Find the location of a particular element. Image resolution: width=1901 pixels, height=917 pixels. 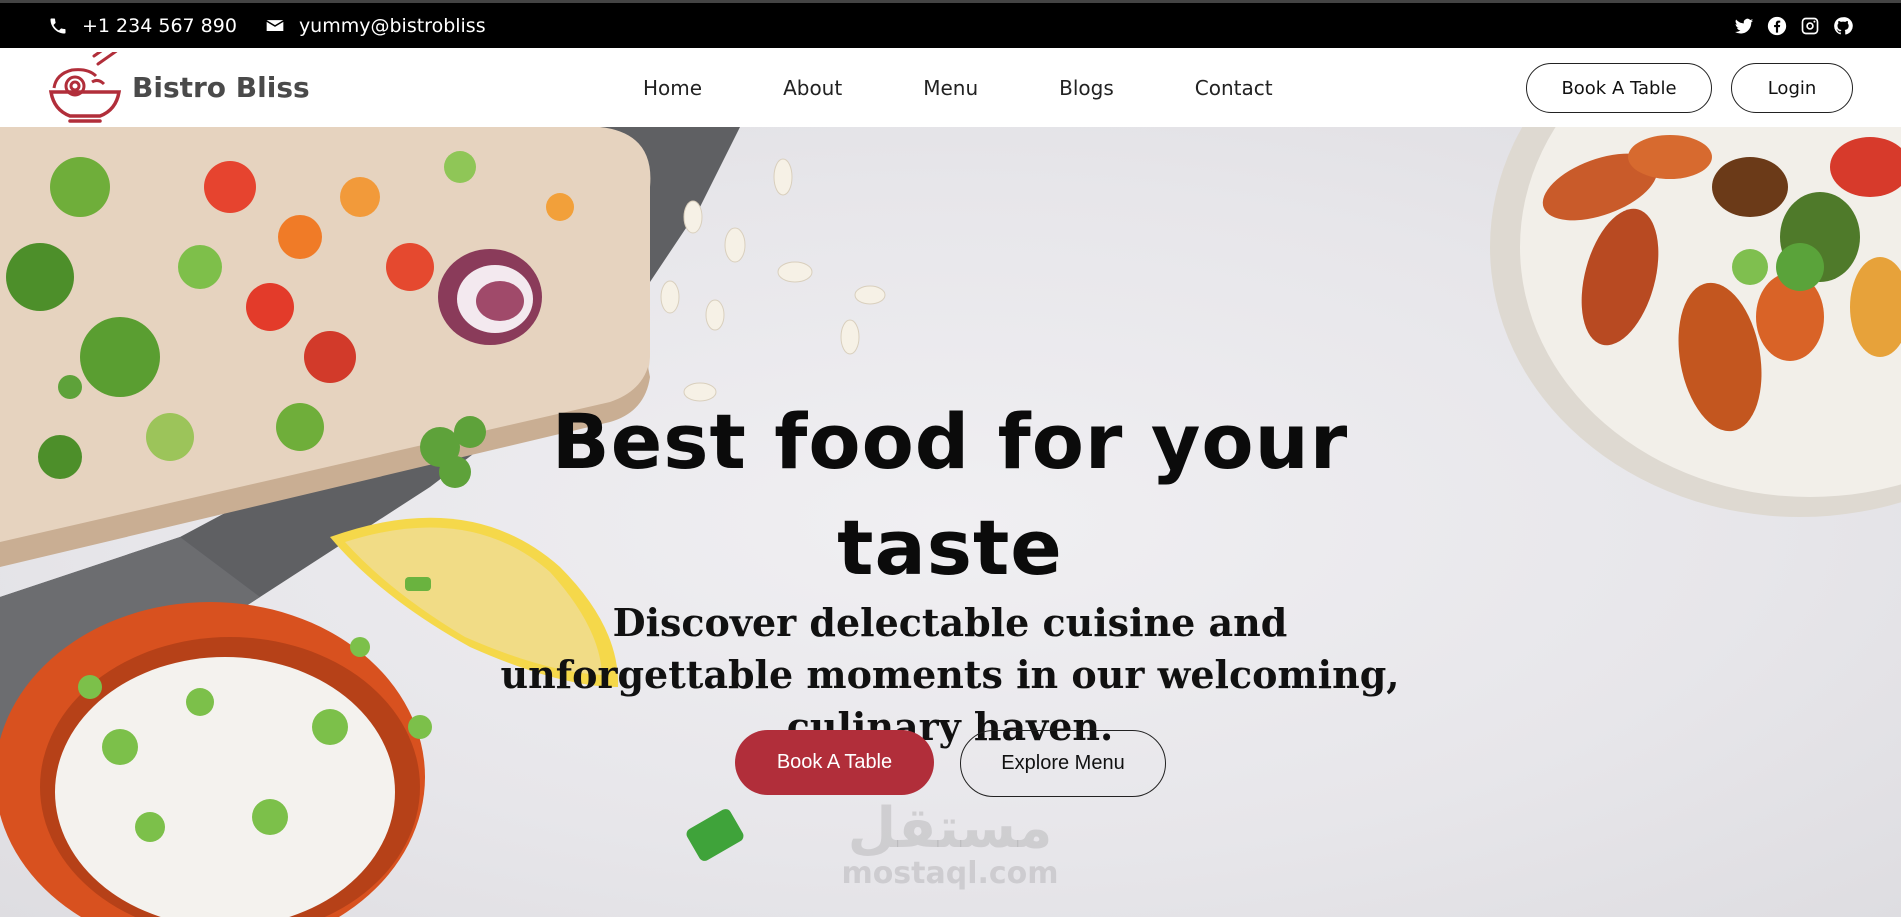

instagram-icon is located at coordinates (1810, 26).